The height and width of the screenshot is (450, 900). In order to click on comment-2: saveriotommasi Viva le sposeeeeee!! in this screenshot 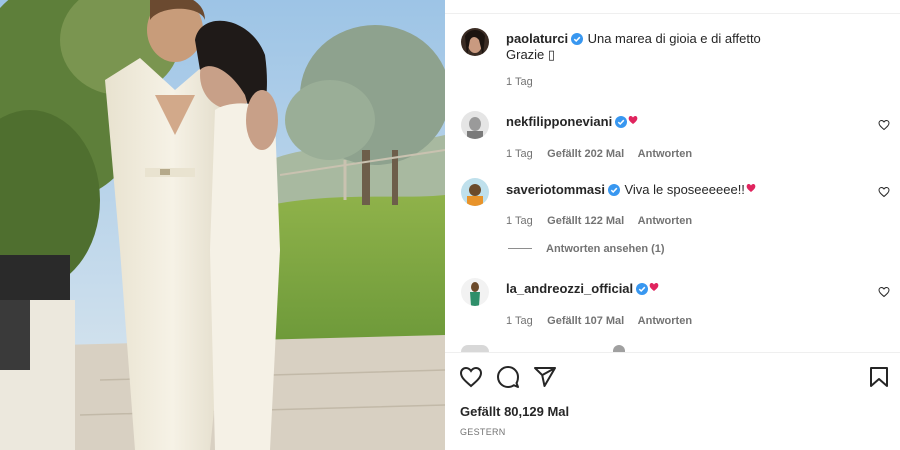, I will do `click(631, 190)`.